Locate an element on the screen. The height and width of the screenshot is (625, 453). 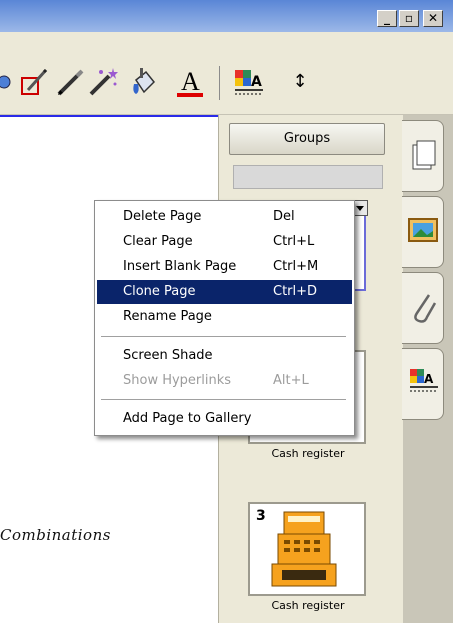
attachments-icon is located at coordinates (425, 308).